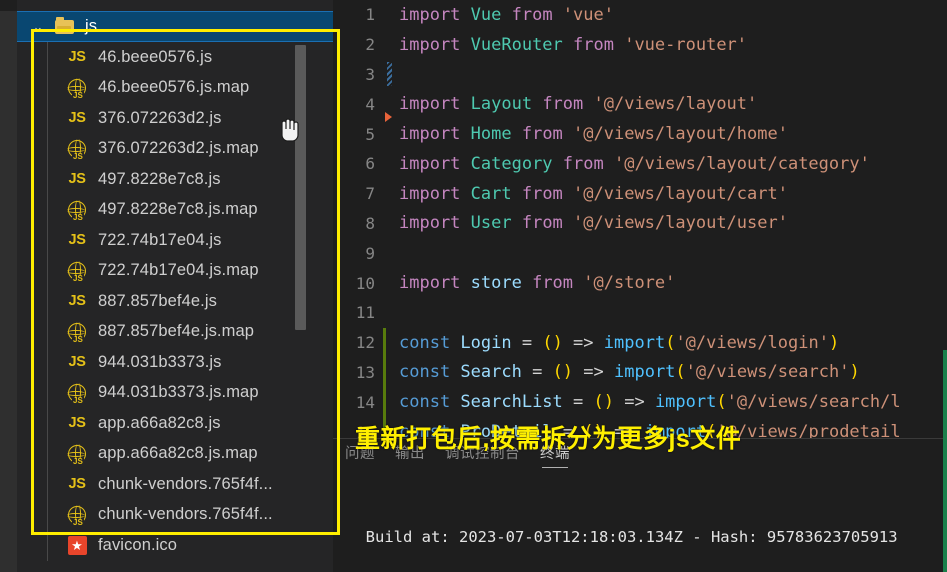 This screenshot has width=947, height=572. I want to click on tree-item-file: JS 944.031b3373.js, so click(175, 362).